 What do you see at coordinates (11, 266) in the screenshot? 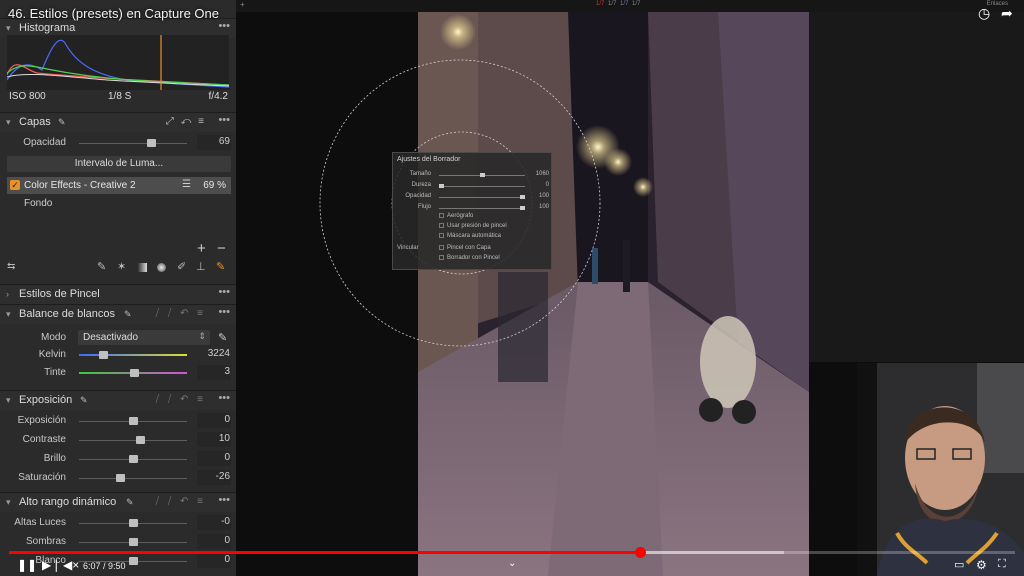
I see `swap-icon: ⇆` at bounding box center [11, 266].